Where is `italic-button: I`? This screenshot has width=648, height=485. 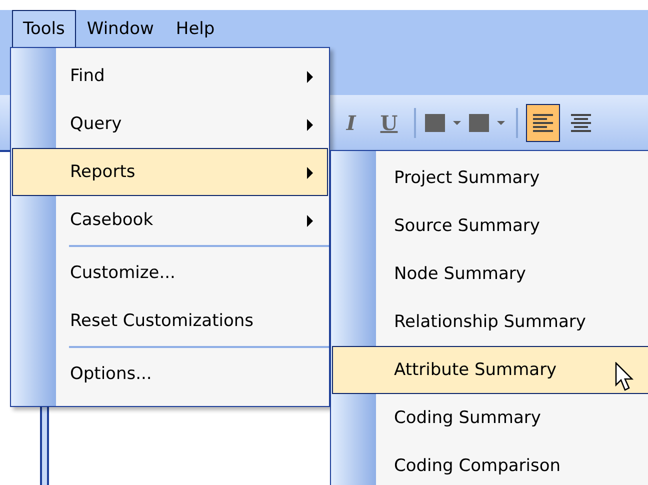 italic-button: I is located at coordinates (351, 123).